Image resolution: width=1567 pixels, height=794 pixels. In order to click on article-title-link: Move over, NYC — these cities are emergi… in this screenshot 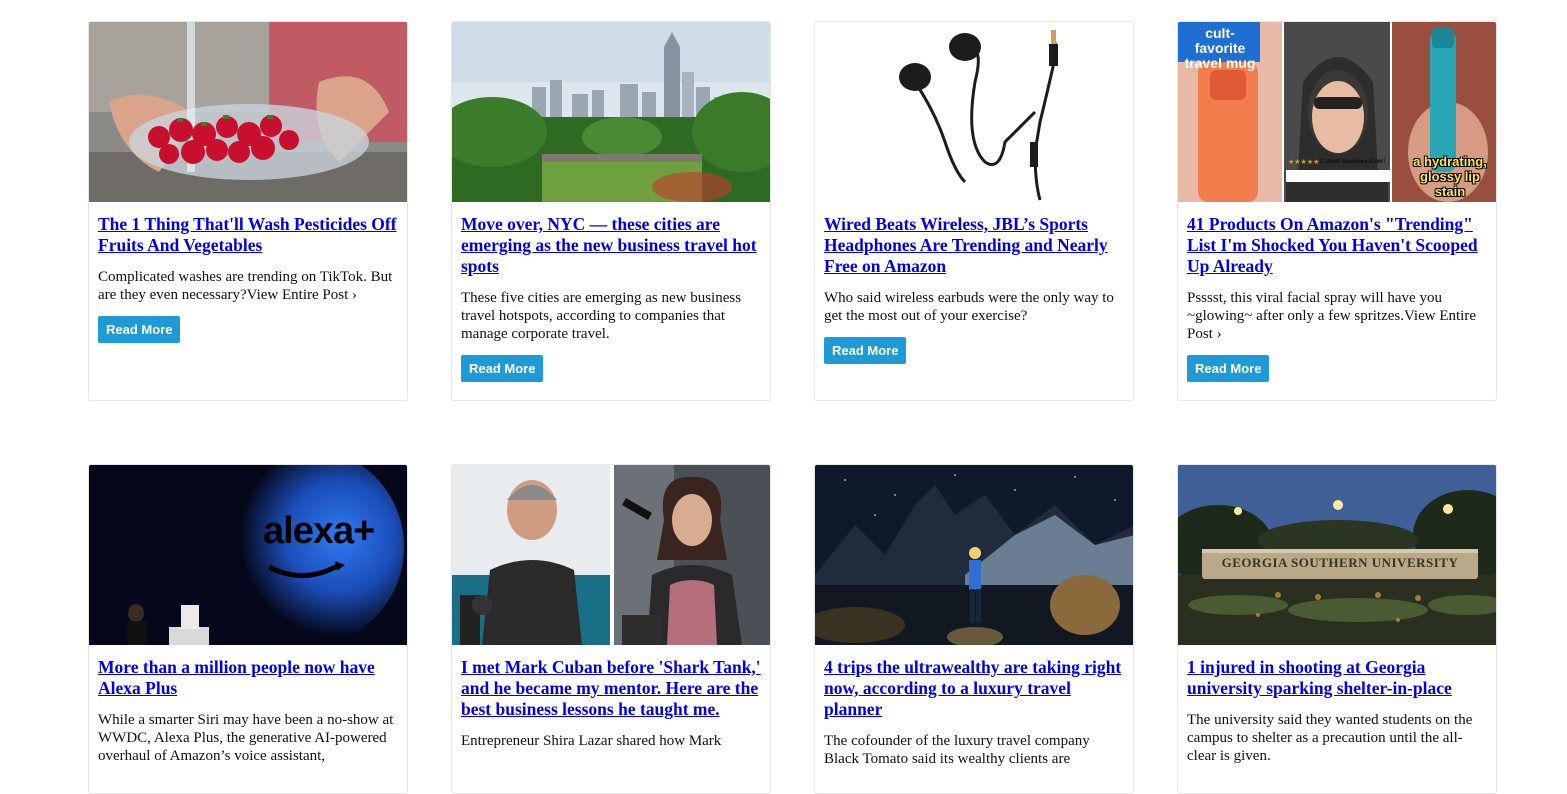, I will do `click(611, 245)`.